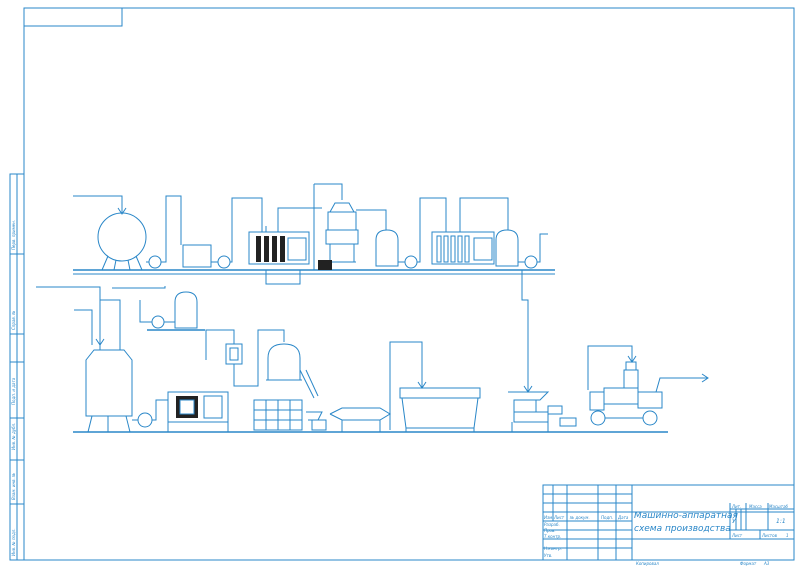  Describe the element at coordinates (73, 17) in the screenshot. I see `top-corner-stamp` at that location.